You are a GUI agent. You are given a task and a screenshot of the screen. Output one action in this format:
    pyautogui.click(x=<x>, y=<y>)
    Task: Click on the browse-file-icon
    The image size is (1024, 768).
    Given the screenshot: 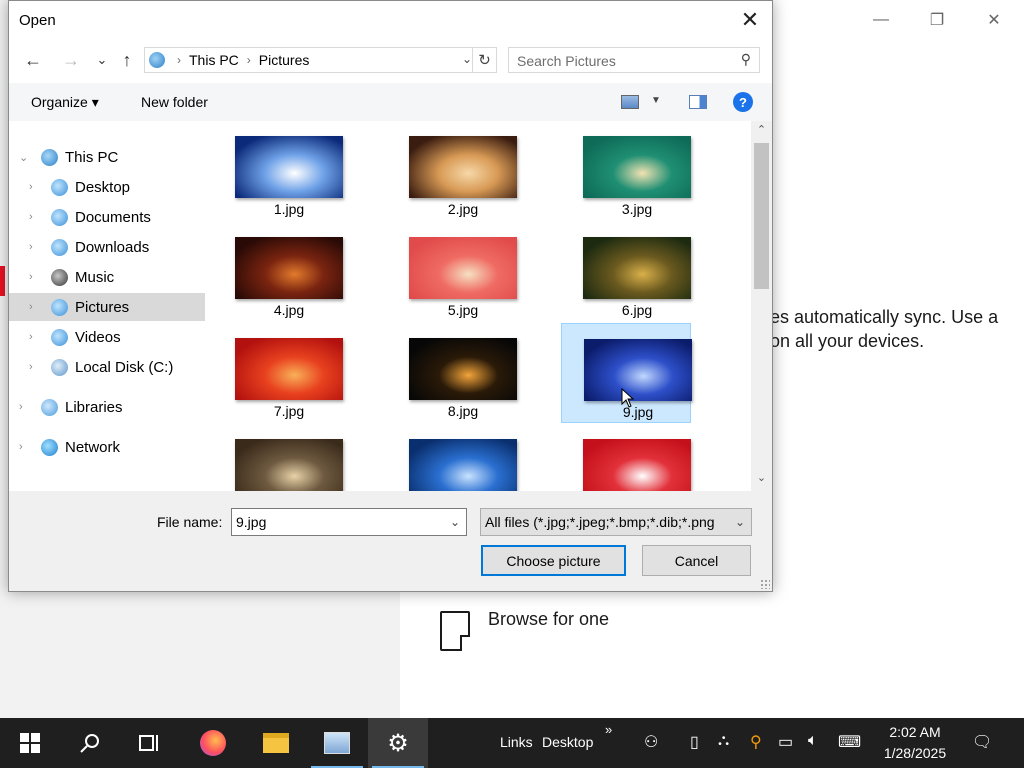 What is the action you would take?
    pyautogui.click(x=455, y=631)
    